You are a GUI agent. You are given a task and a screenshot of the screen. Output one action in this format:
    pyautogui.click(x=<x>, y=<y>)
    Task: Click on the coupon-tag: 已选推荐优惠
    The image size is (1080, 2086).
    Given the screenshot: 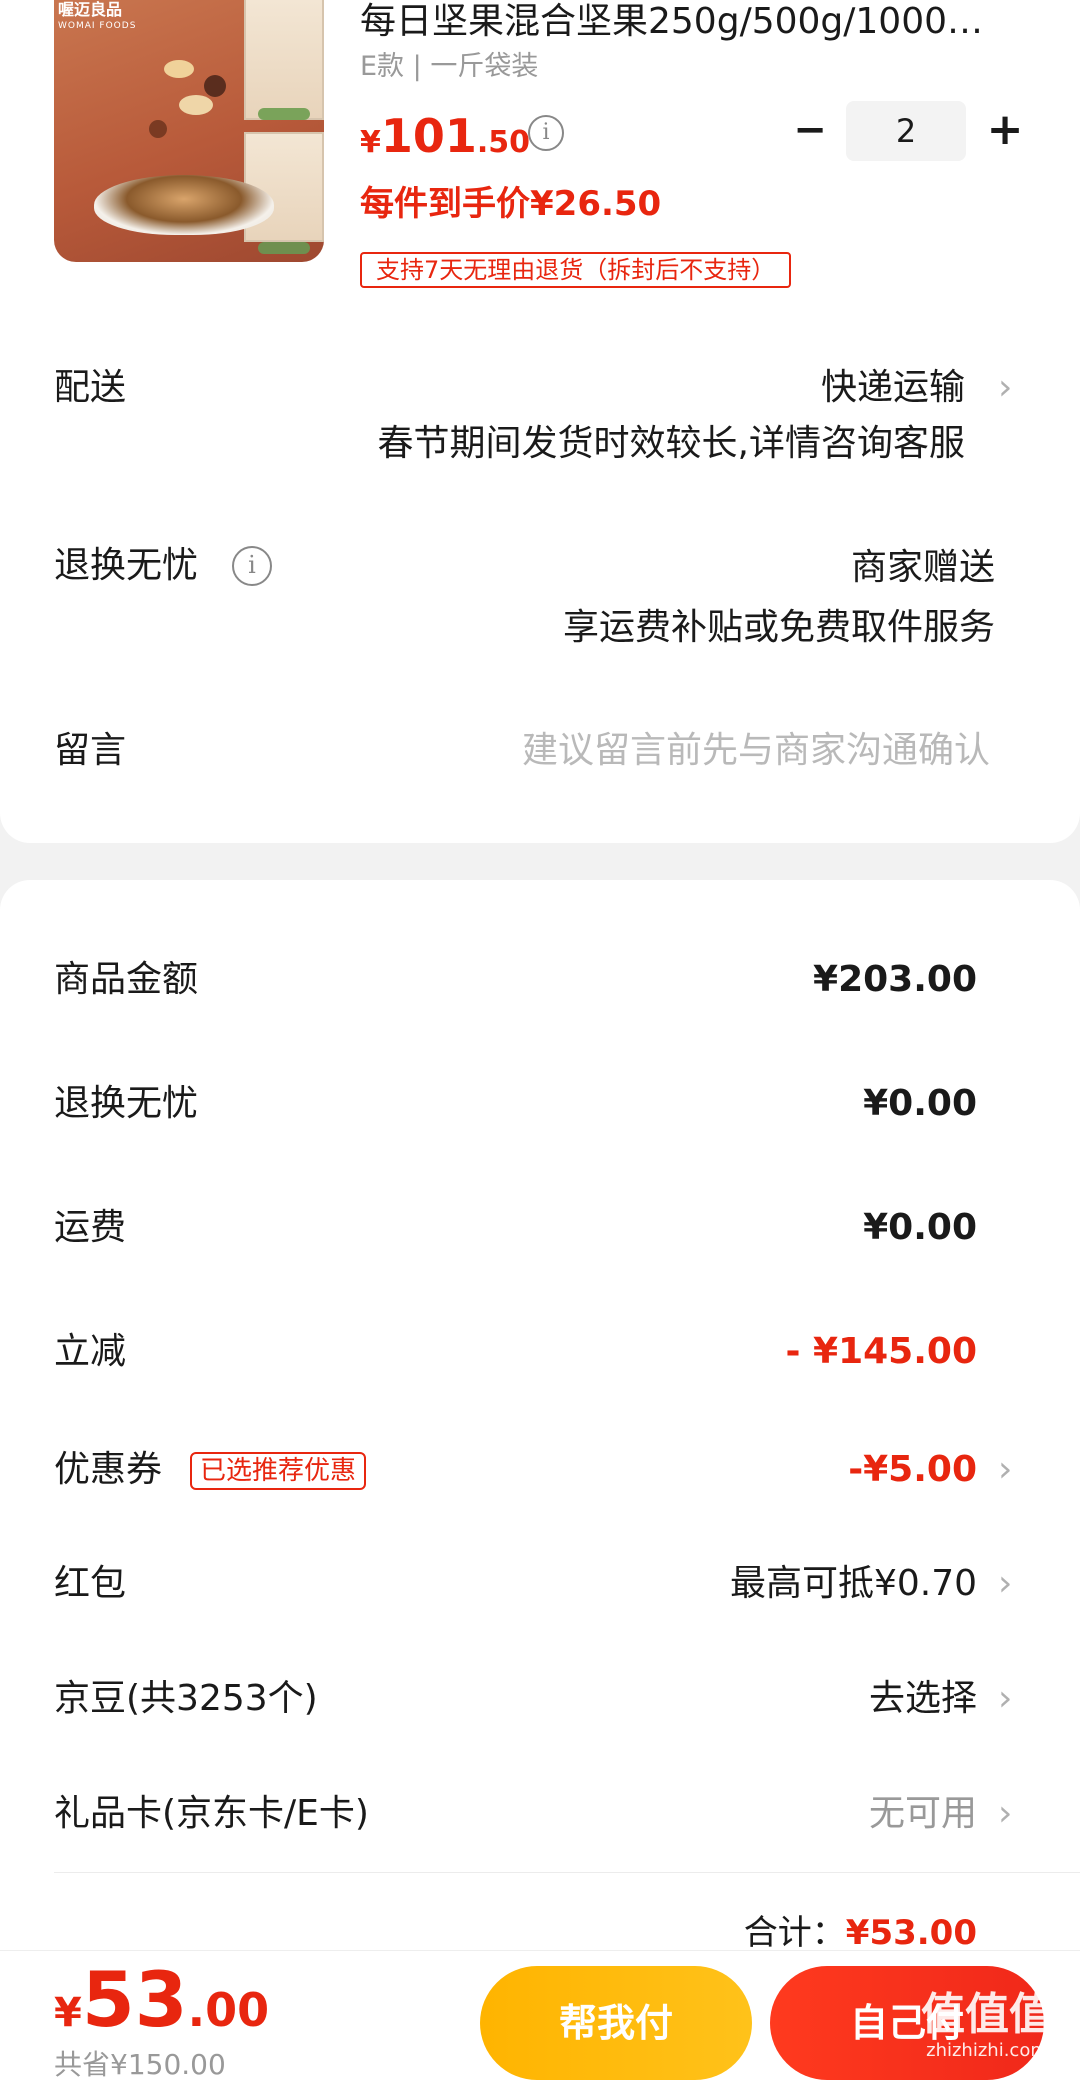 What is the action you would take?
    pyautogui.click(x=278, y=1471)
    